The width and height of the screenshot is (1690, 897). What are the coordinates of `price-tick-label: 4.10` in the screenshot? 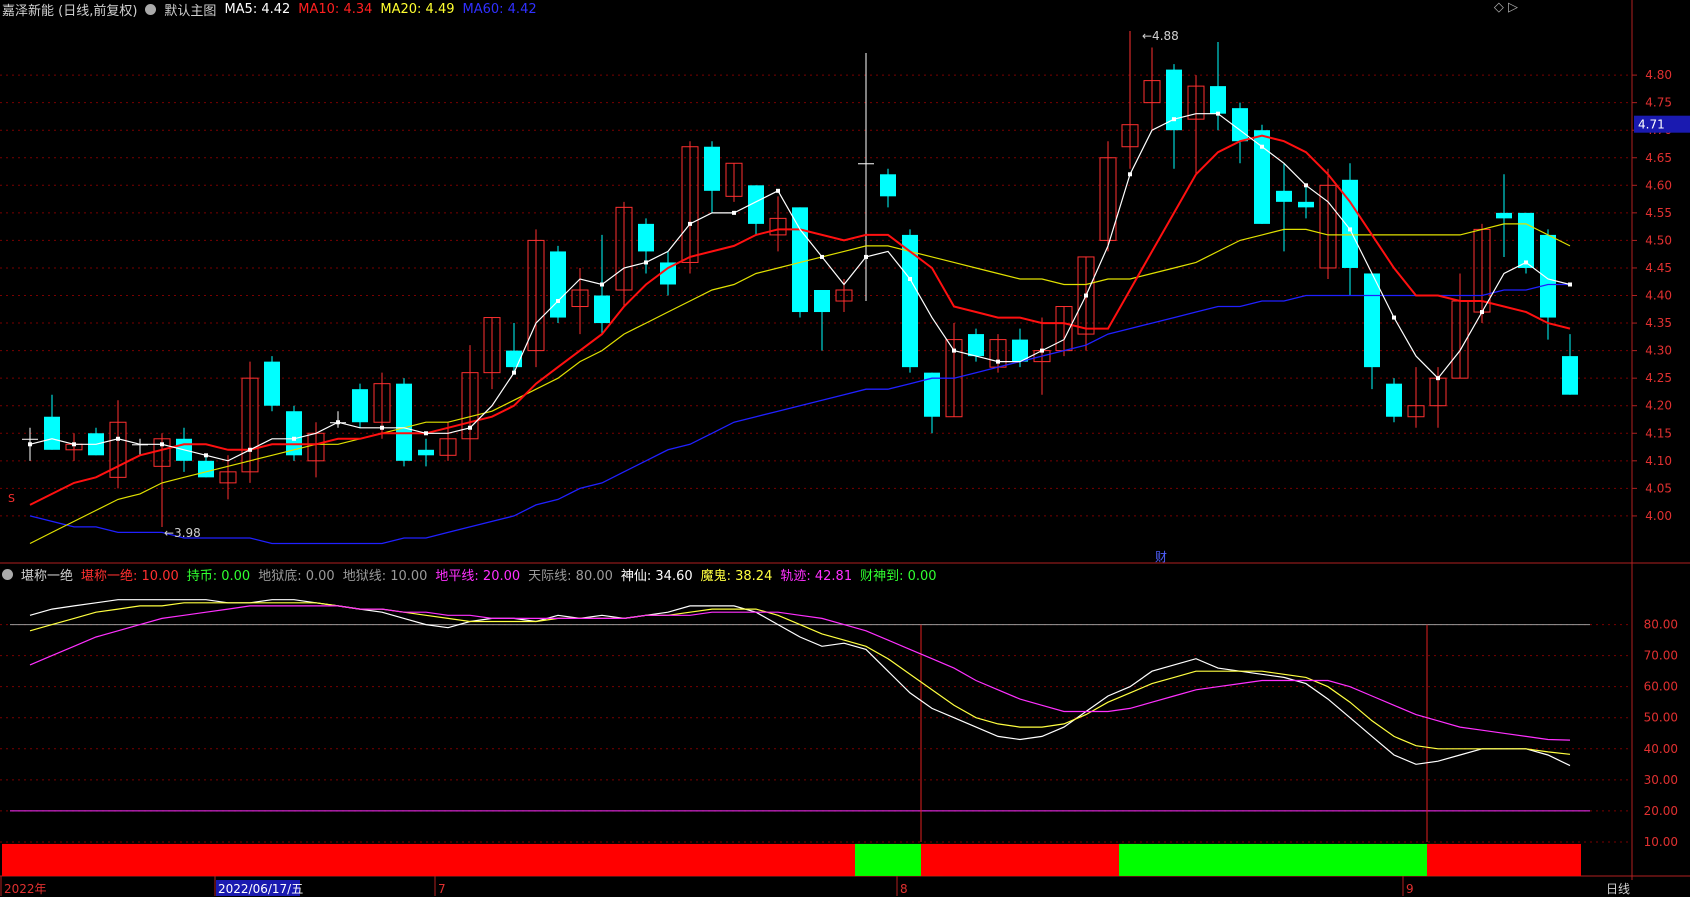 It's located at (1658, 461).